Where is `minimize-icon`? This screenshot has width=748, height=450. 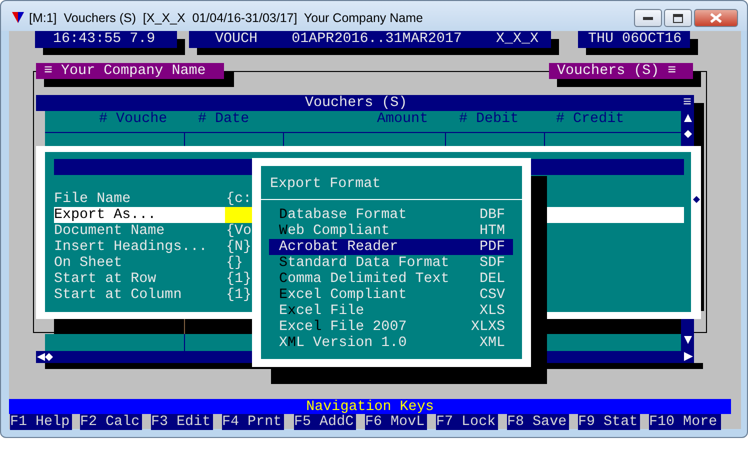
minimize-icon is located at coordinates (648, 18).